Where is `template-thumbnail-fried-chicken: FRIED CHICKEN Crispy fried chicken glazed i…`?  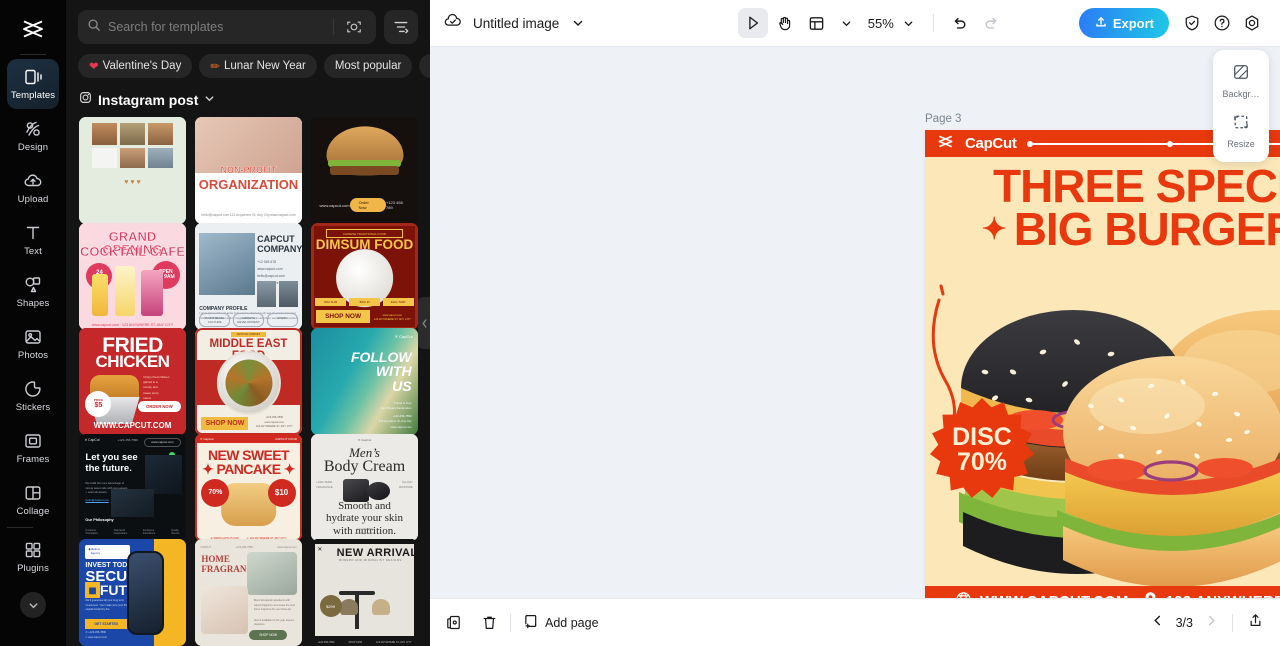
template-thumbnail-fried-chicken: FRIED CHICKEN Crispy fried chicken glazed i… is located at coordinates (132, 382).